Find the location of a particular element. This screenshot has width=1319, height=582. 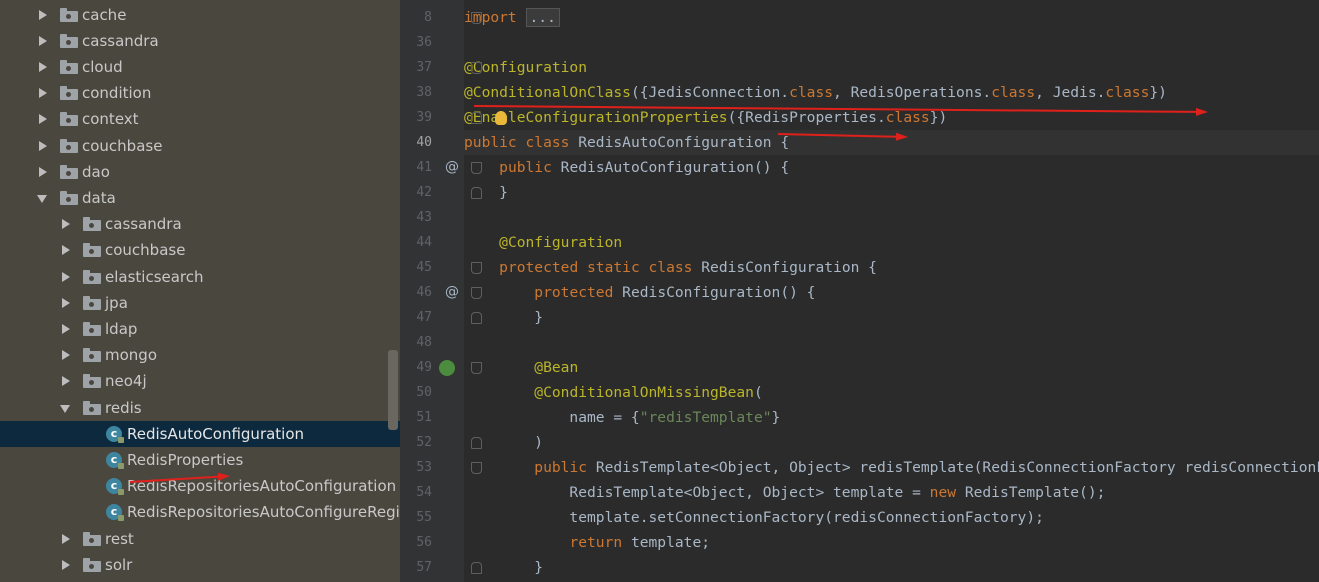

code-line: ) is located at coordinates (891, 442).